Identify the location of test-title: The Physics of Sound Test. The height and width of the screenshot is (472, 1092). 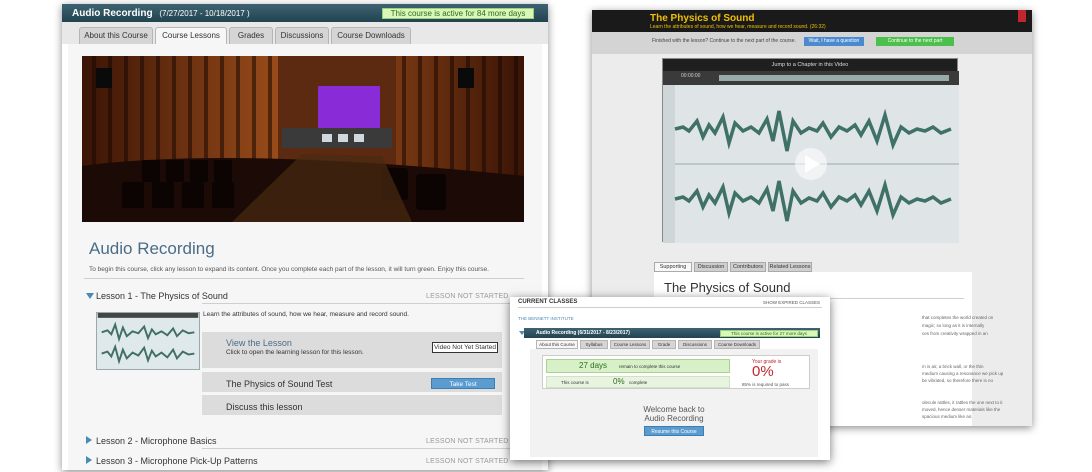
(279, 384).